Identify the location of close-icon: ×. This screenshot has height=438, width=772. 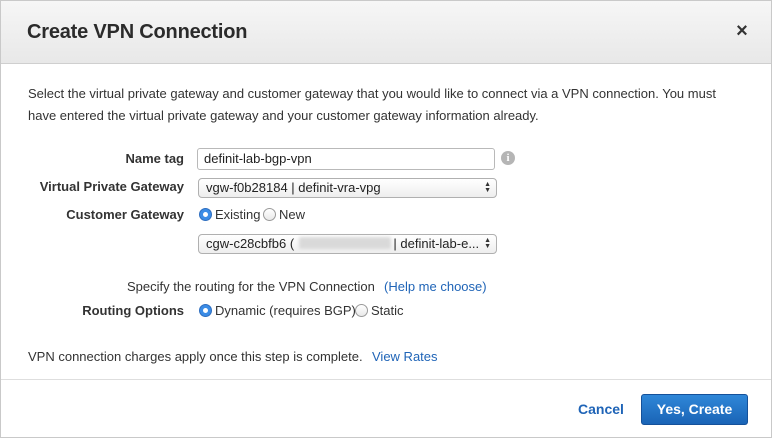
(742, 31).